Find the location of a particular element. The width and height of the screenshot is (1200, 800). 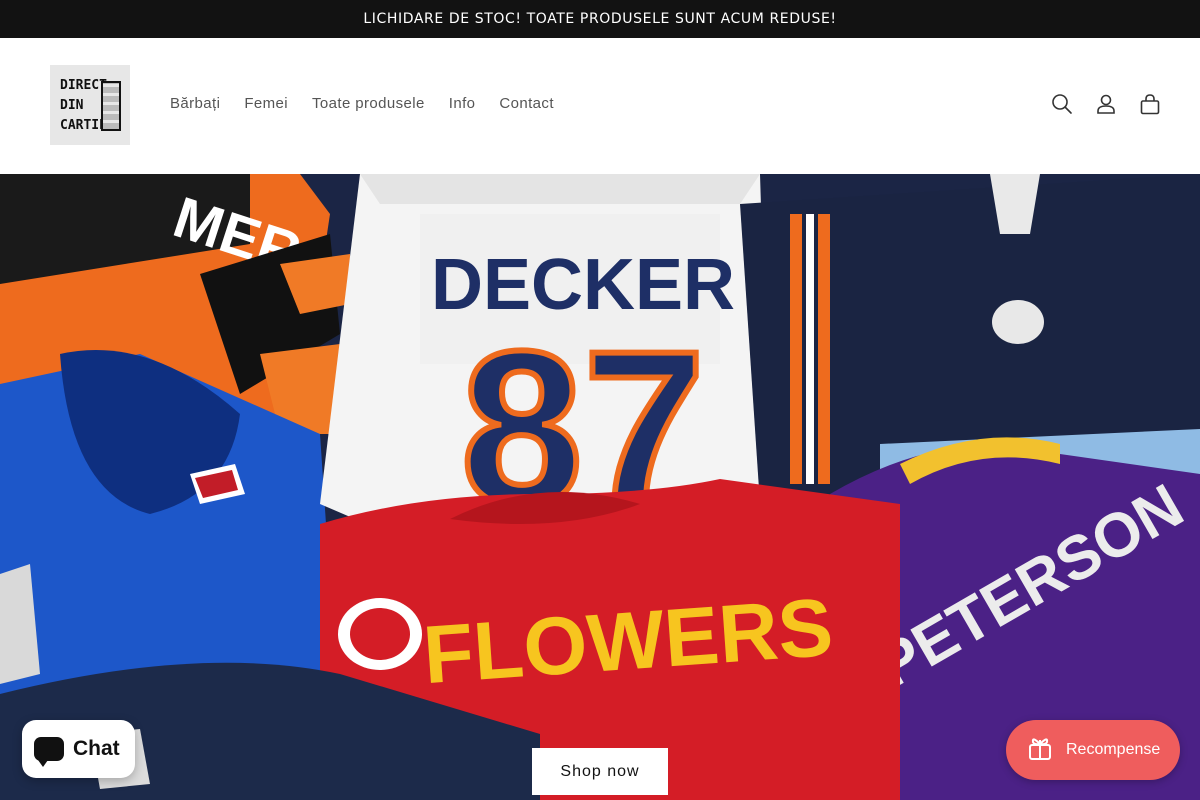

cart-icon is located at coordinates (1150, 104).